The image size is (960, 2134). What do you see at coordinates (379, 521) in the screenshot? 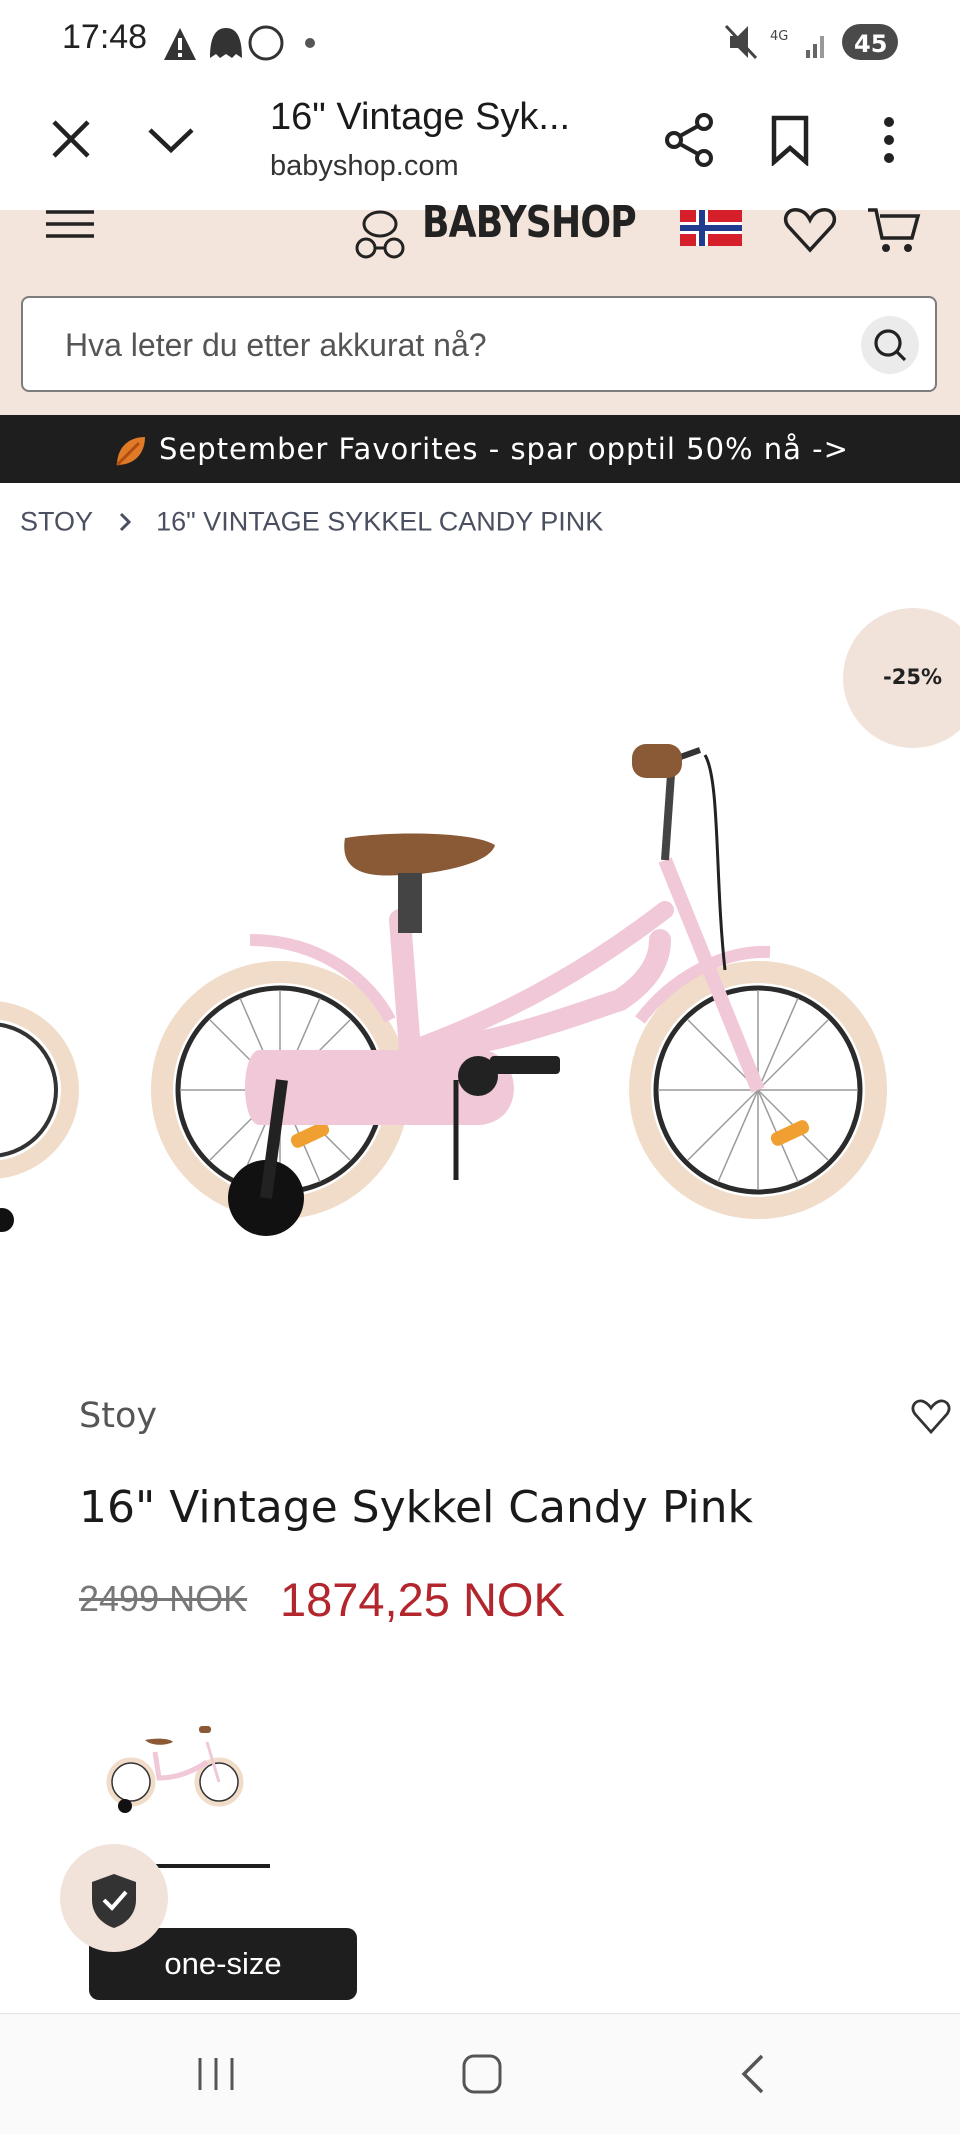
I see `breadcrumb-item-product: 16" VINTAGE SYKKEL CANDY PINK` at bounding box center [379, 521].